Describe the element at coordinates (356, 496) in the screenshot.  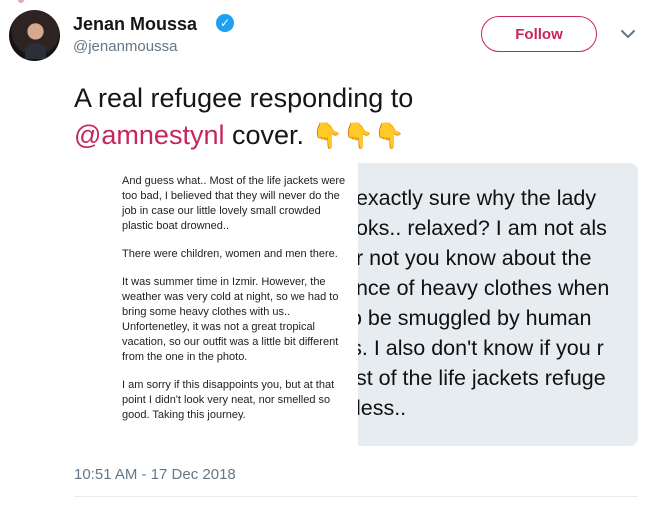
I see `divider` at that location.